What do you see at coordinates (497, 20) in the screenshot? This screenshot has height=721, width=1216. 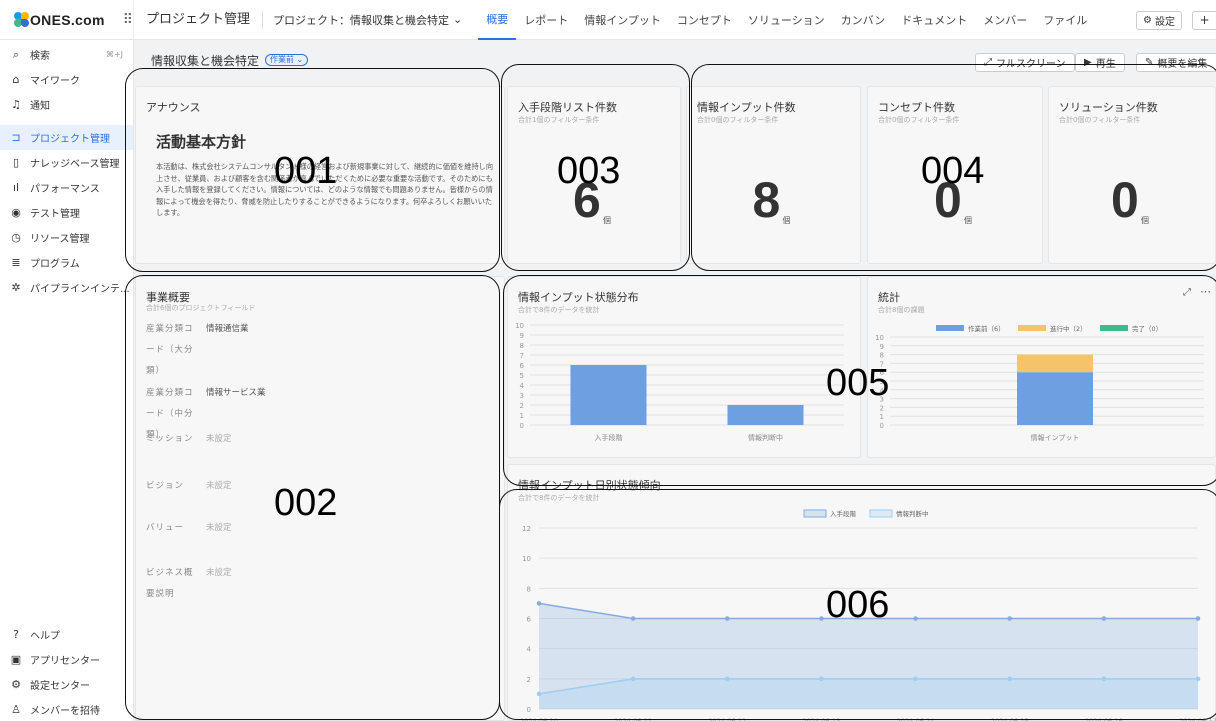 I see `tab-0: 概要` at bounding box center [497, 20].